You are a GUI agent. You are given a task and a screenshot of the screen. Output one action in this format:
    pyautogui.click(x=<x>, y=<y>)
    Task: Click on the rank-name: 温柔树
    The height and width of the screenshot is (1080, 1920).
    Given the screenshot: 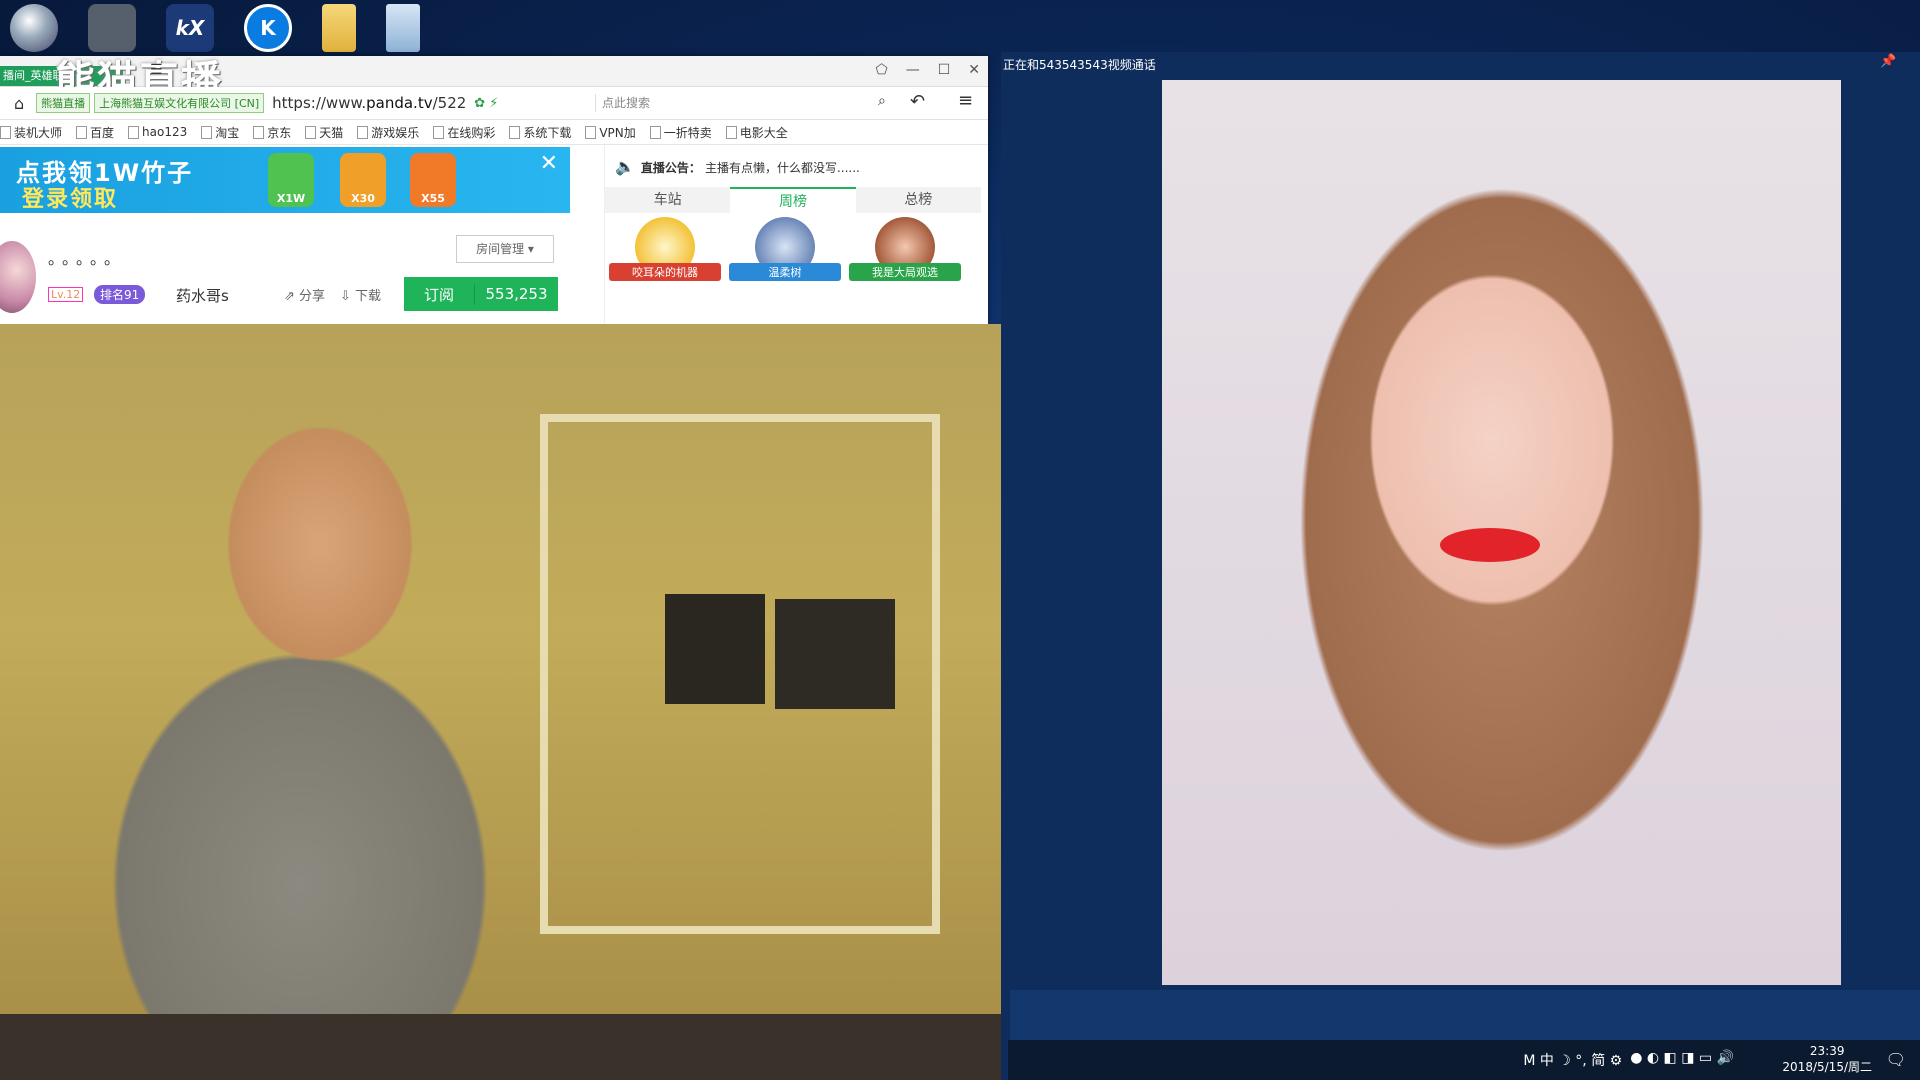 What is the action you would take?
    pyautogui.click(x=785, y=272)
    